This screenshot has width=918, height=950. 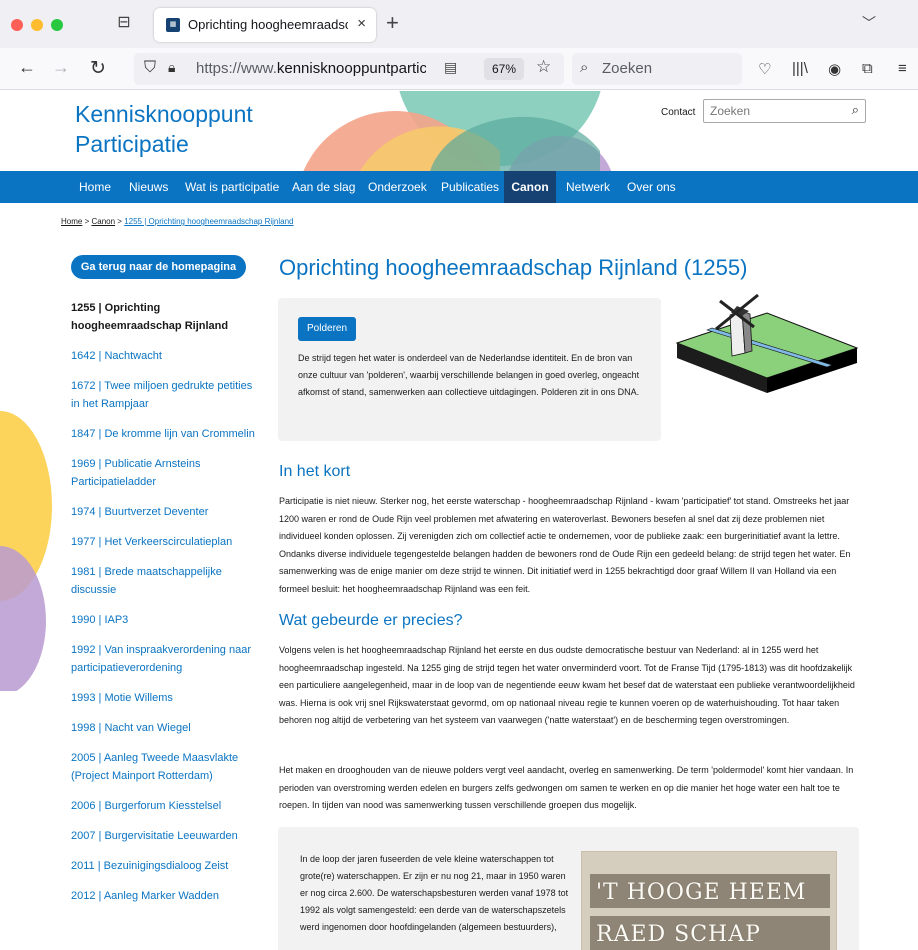 I want to click on browser-search-placeholder: Zoeken, so click(x=627, y=68).